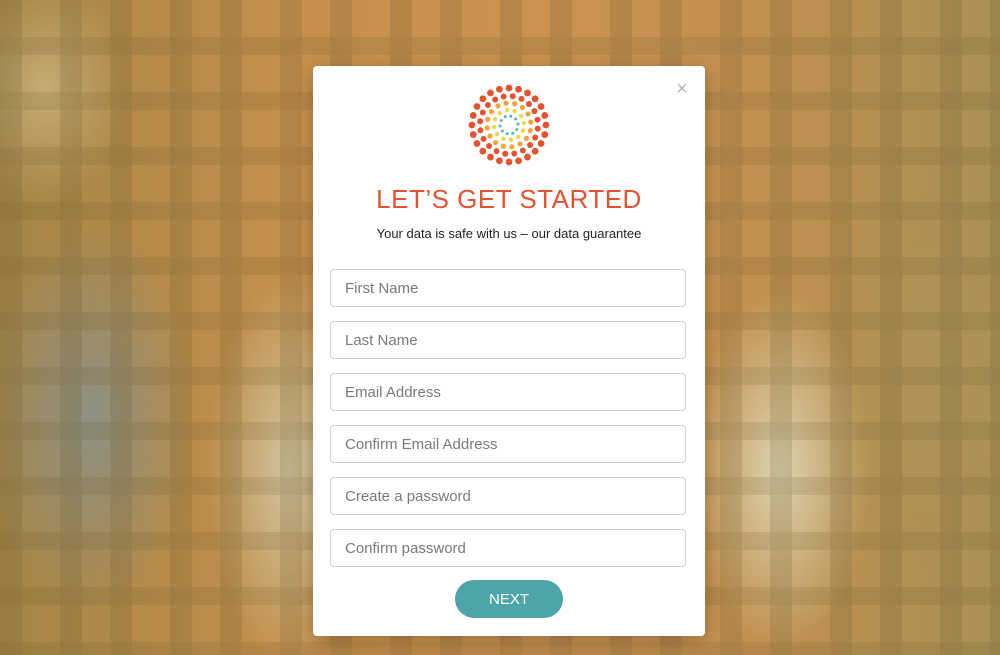 The width and height of the screenshot is (1000, 655). What do you see at coordinates (508, 288) in the screenshot?
I see `first-name-field` at bounding box center [508, 288].